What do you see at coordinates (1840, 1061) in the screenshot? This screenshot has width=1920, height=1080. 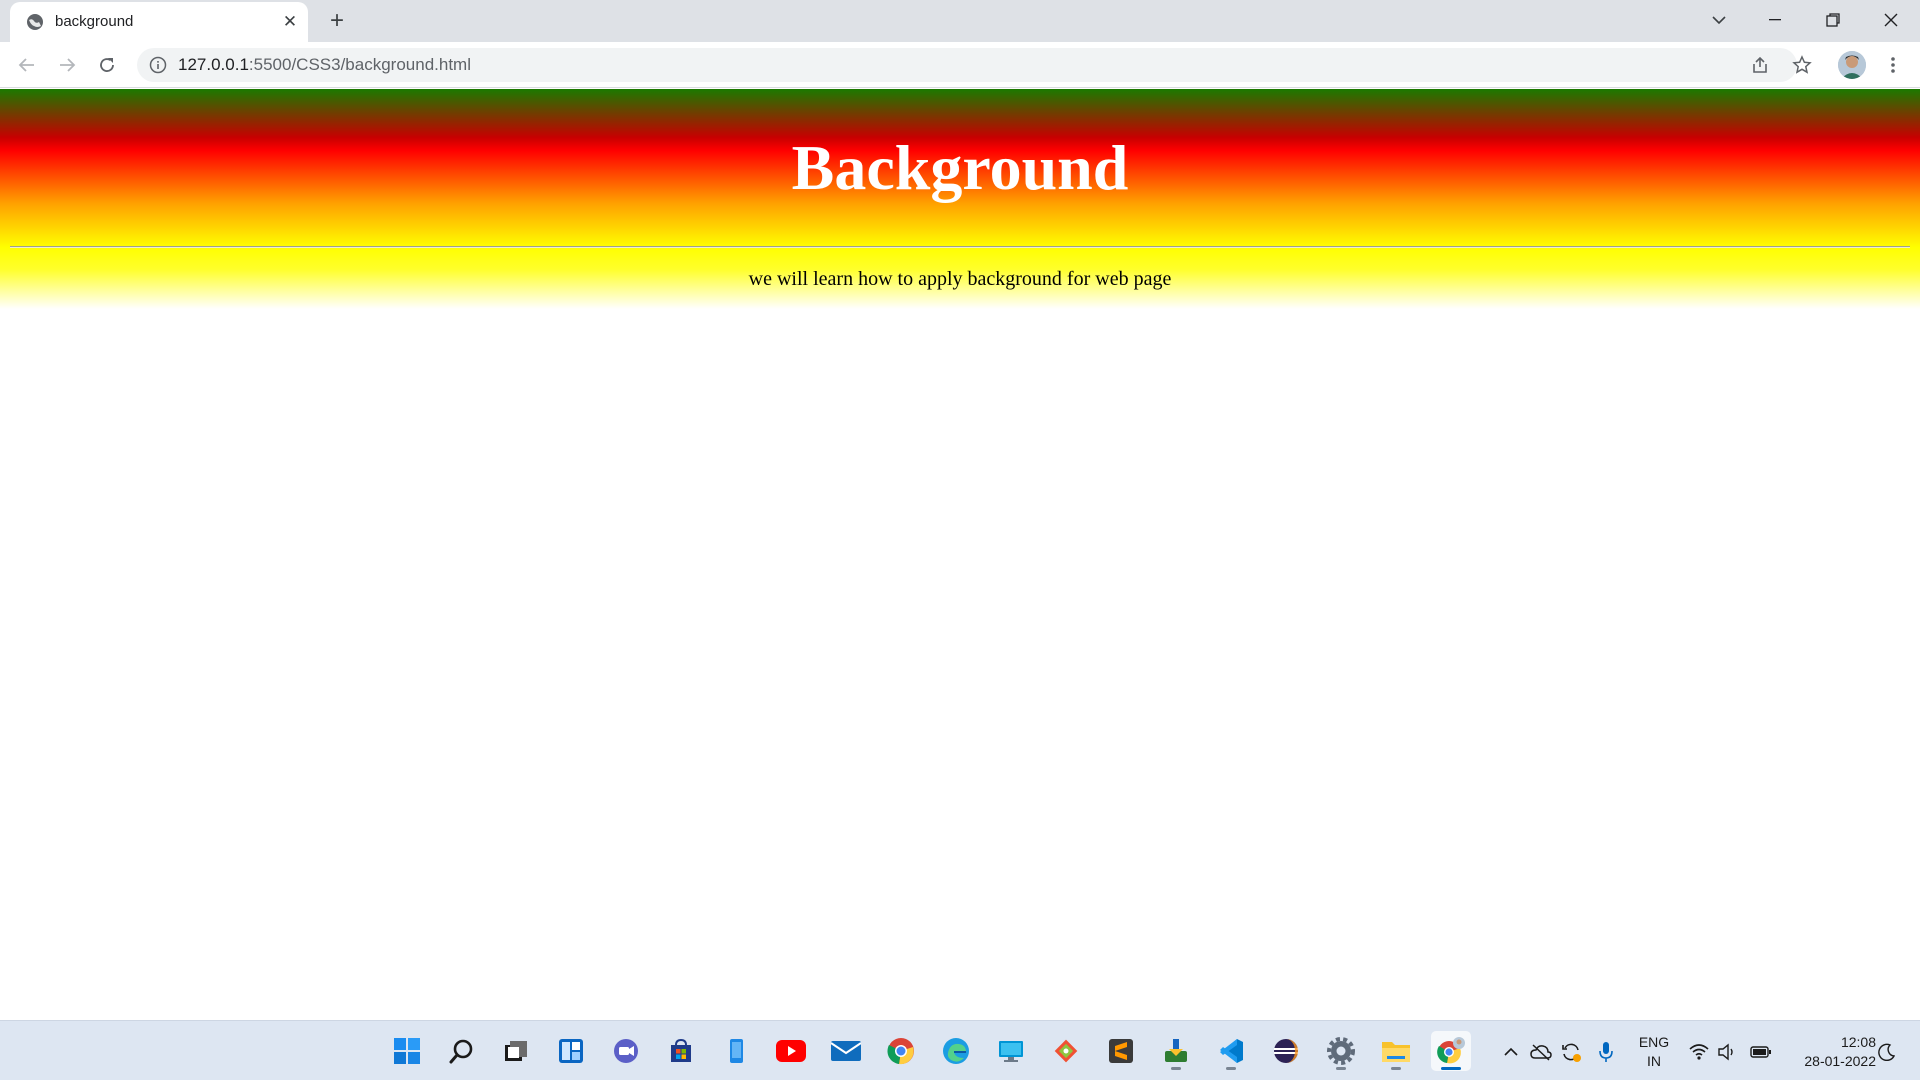 I see `clock-date: 28-01-2022` at bounding box center [1840, 1061].